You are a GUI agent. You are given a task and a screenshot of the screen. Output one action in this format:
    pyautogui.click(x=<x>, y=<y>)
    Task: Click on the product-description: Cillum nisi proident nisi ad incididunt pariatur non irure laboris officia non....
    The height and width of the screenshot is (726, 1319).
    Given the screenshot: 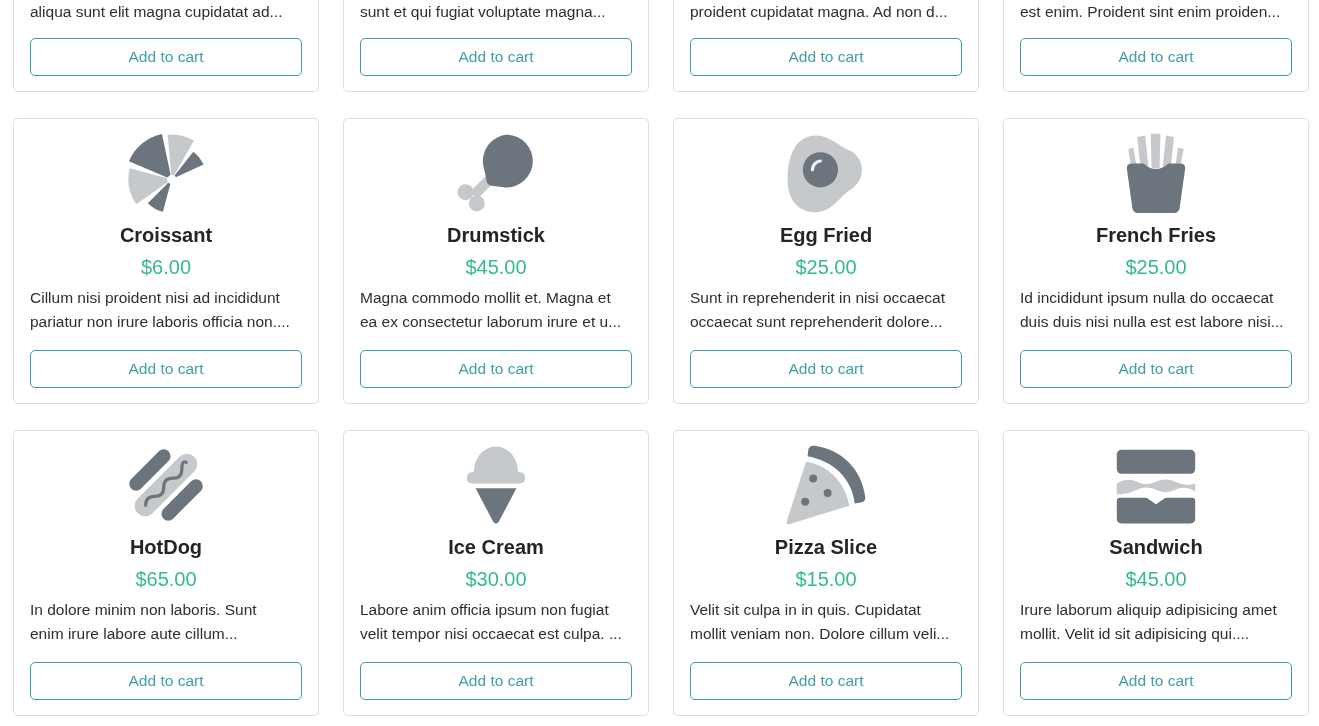 What is the action you would take?
    pyautogui.click(x=160, y=310)
    